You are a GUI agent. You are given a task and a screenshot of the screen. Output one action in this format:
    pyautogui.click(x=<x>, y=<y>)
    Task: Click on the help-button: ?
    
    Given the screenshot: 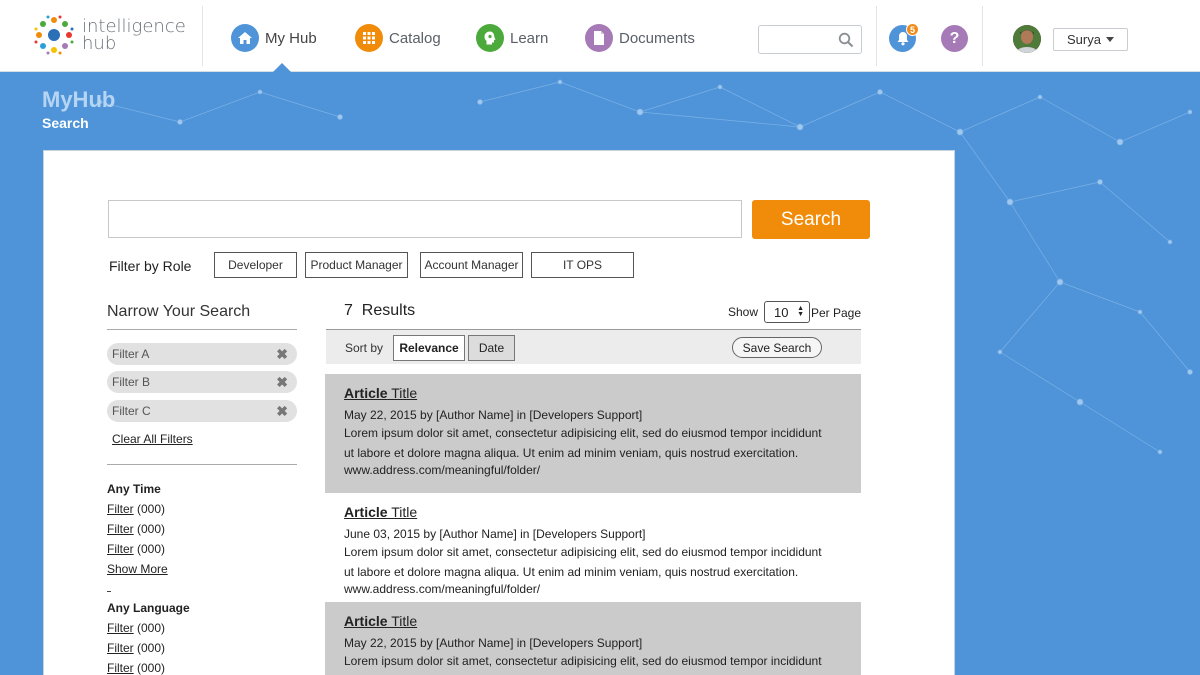 What is the action you would take?
    pyautogui.click(x=954, y=38)
    